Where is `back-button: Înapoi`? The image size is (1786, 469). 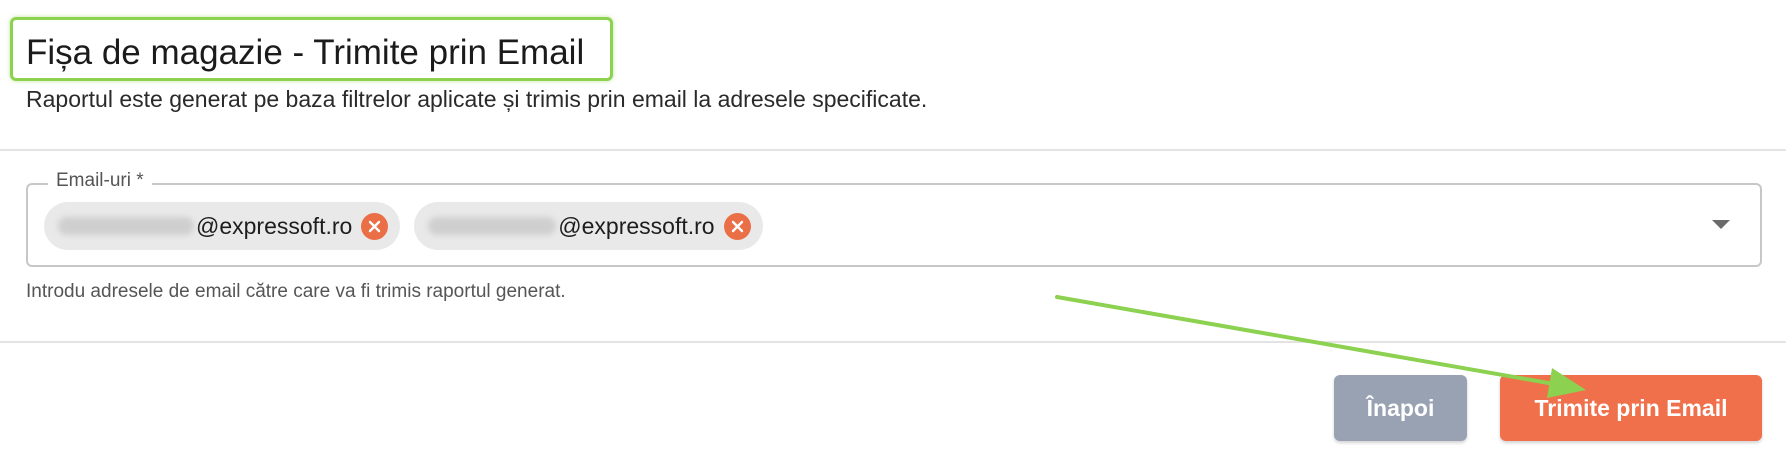
back-button: Înapoi is located at coordinates (1400, 408).